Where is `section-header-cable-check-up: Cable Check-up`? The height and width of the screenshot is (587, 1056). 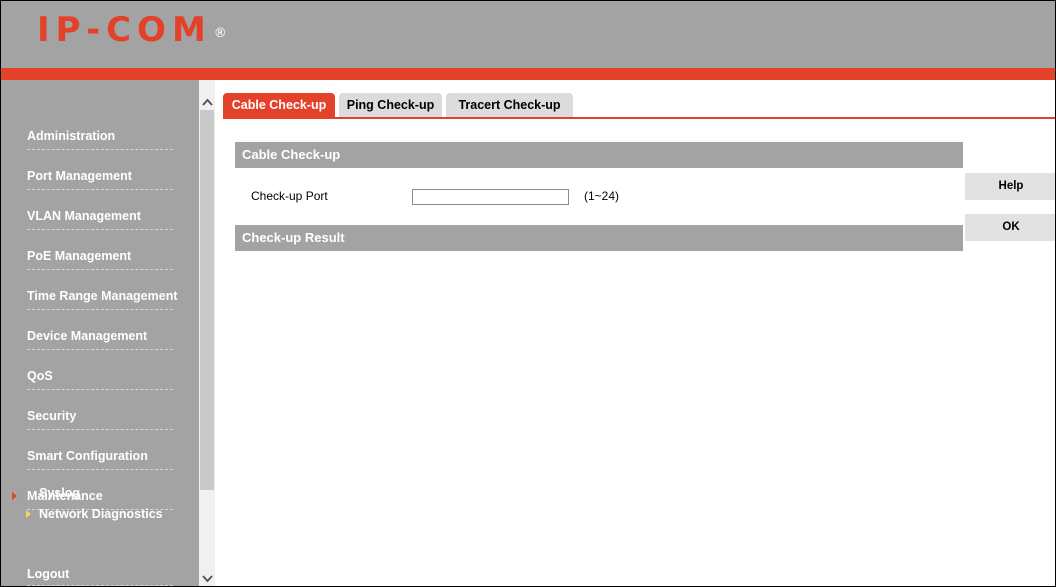
section-header-cable-check-up: Cable Check-up is located at coordinates (599, 155).